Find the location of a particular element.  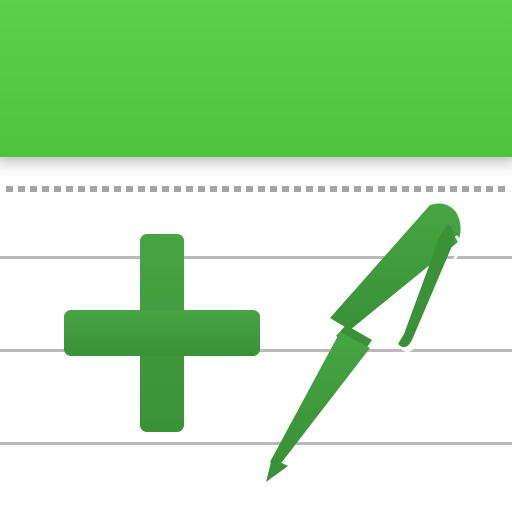

plus-icon is located at coordinates (162, 333).